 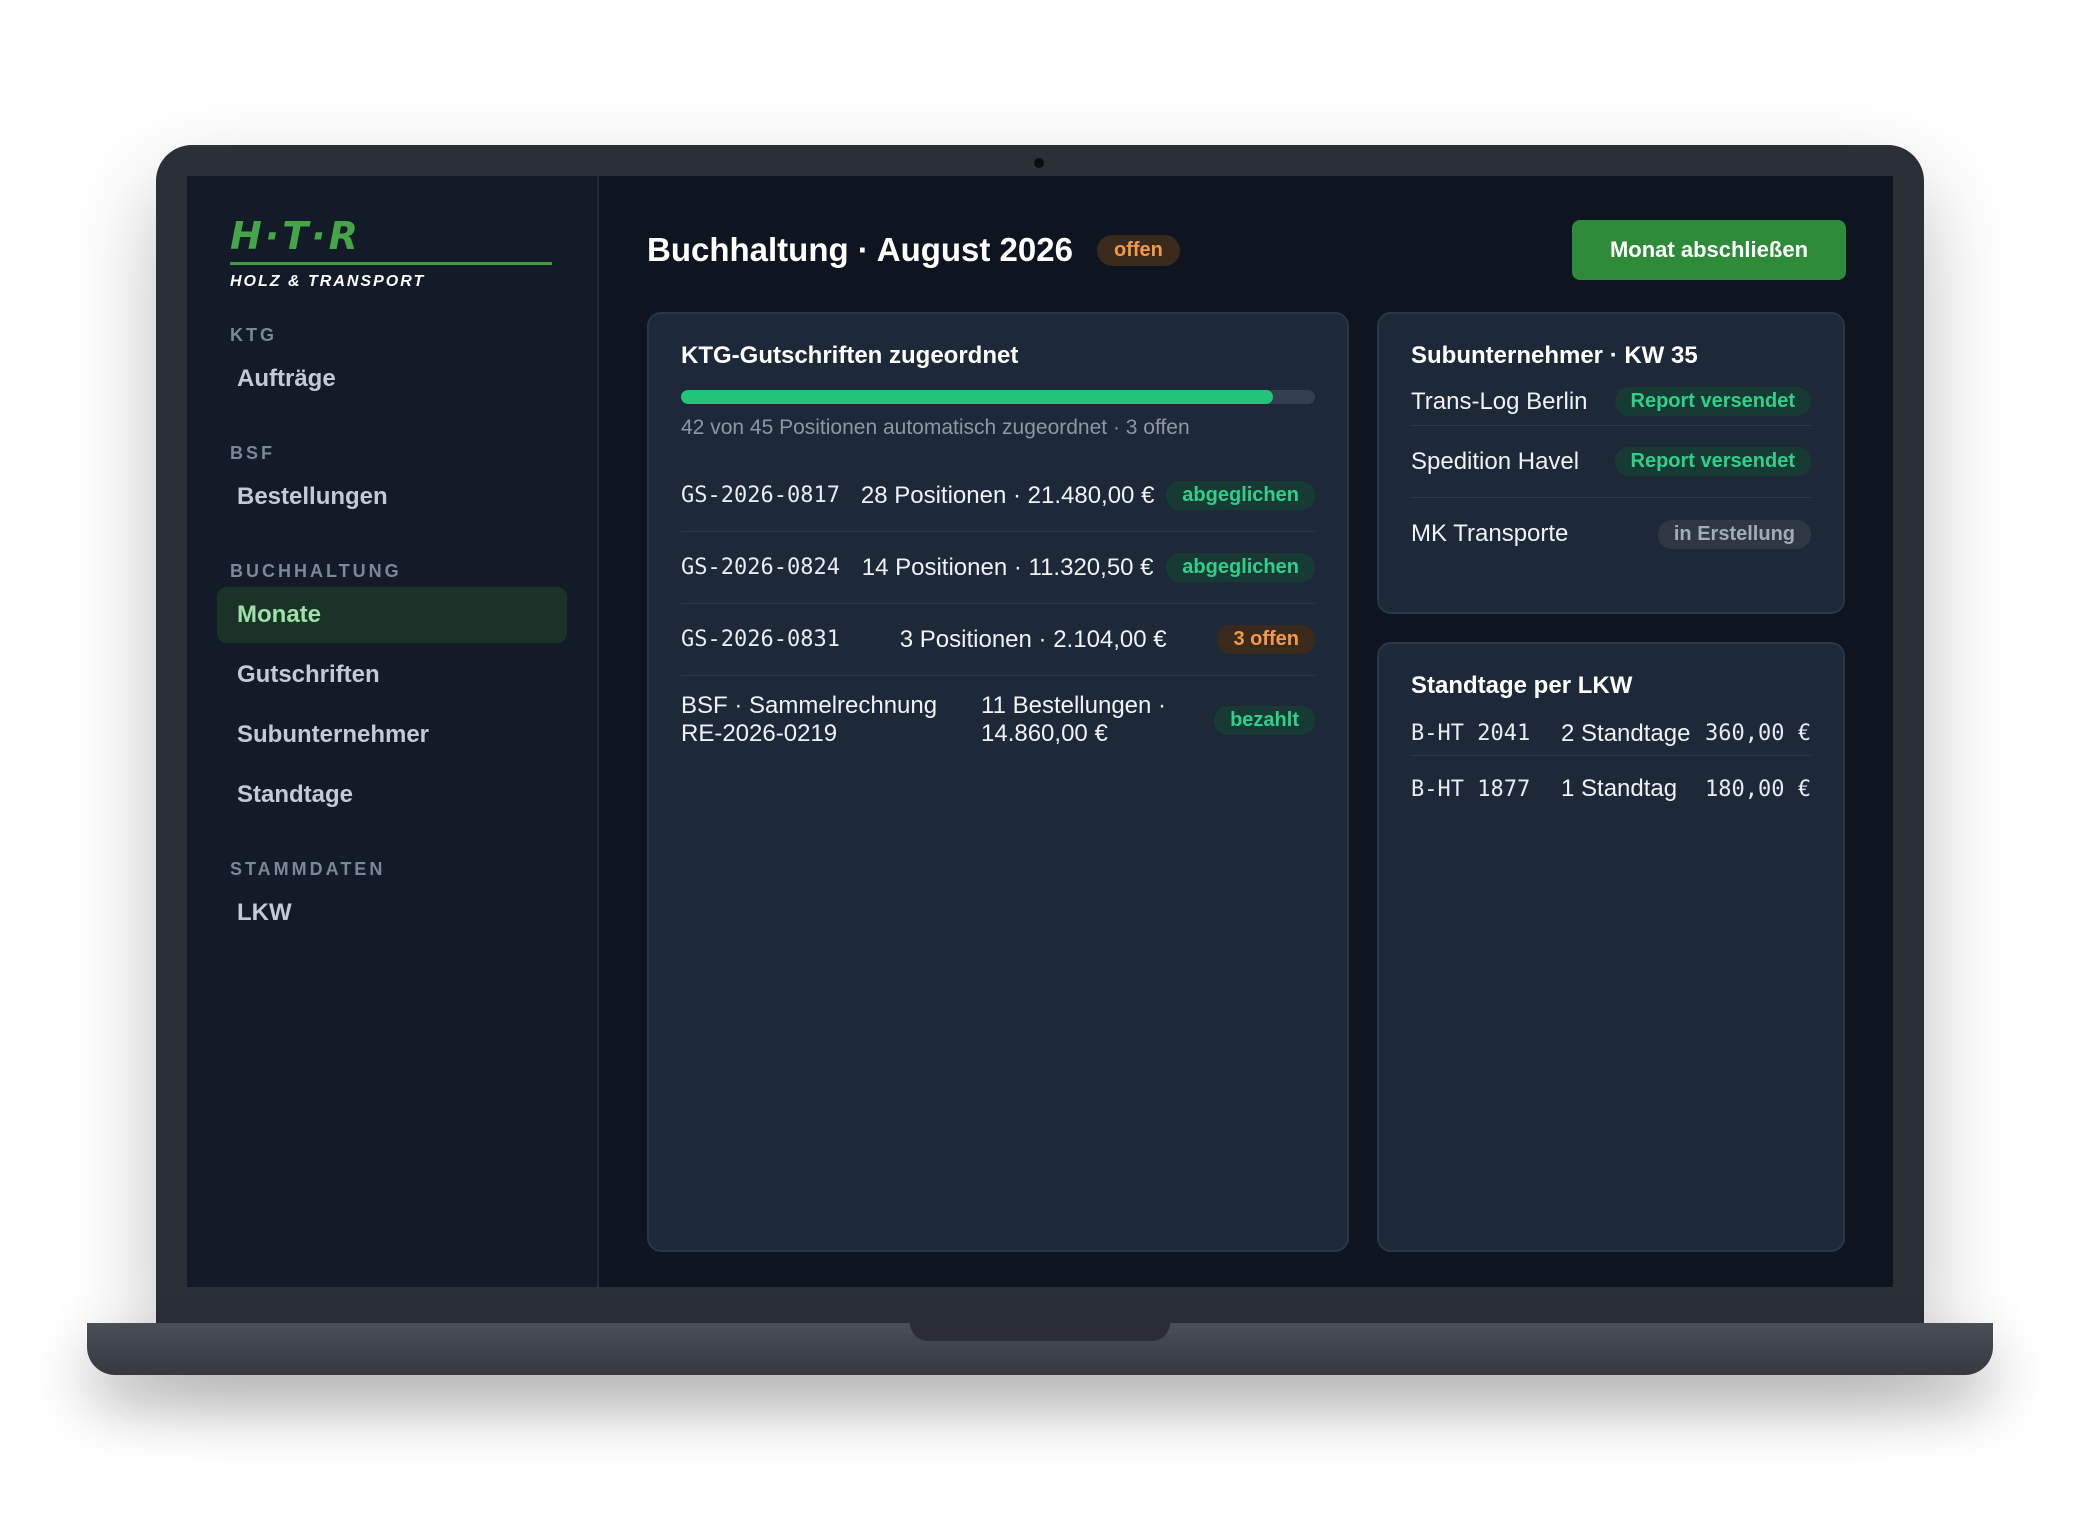 I want to click on subcontractor-name: Spedition Havel, so click(x=1495, y=461).